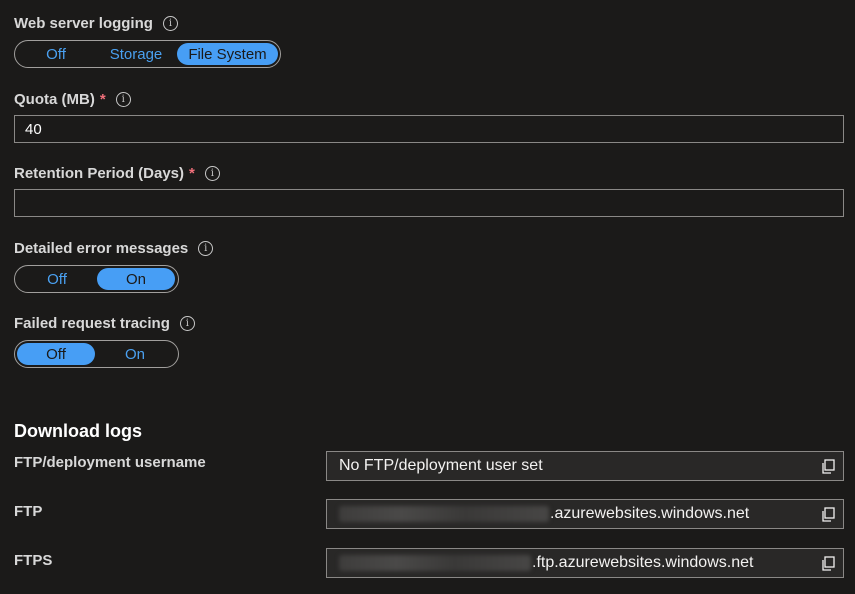  Describe the element at coordinates (227, 54) in the screenshot. I see `web-server-logging-filesystem-option: File System` at that location.